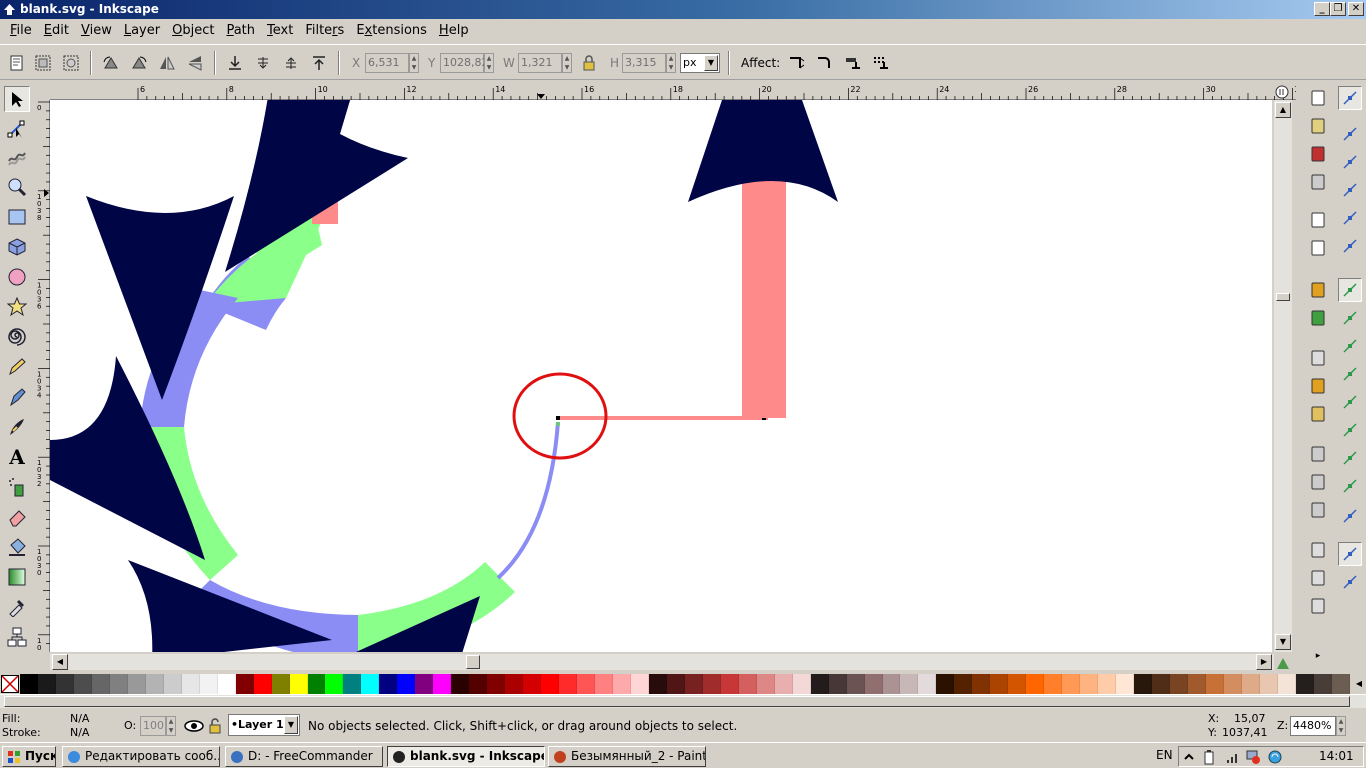 The width and height of the screenshot is (1366, 768). What do you see at coordinates (1350, 582) in the screenshot?
I see `snap-guides-button` at bounding box center [1350, 582].